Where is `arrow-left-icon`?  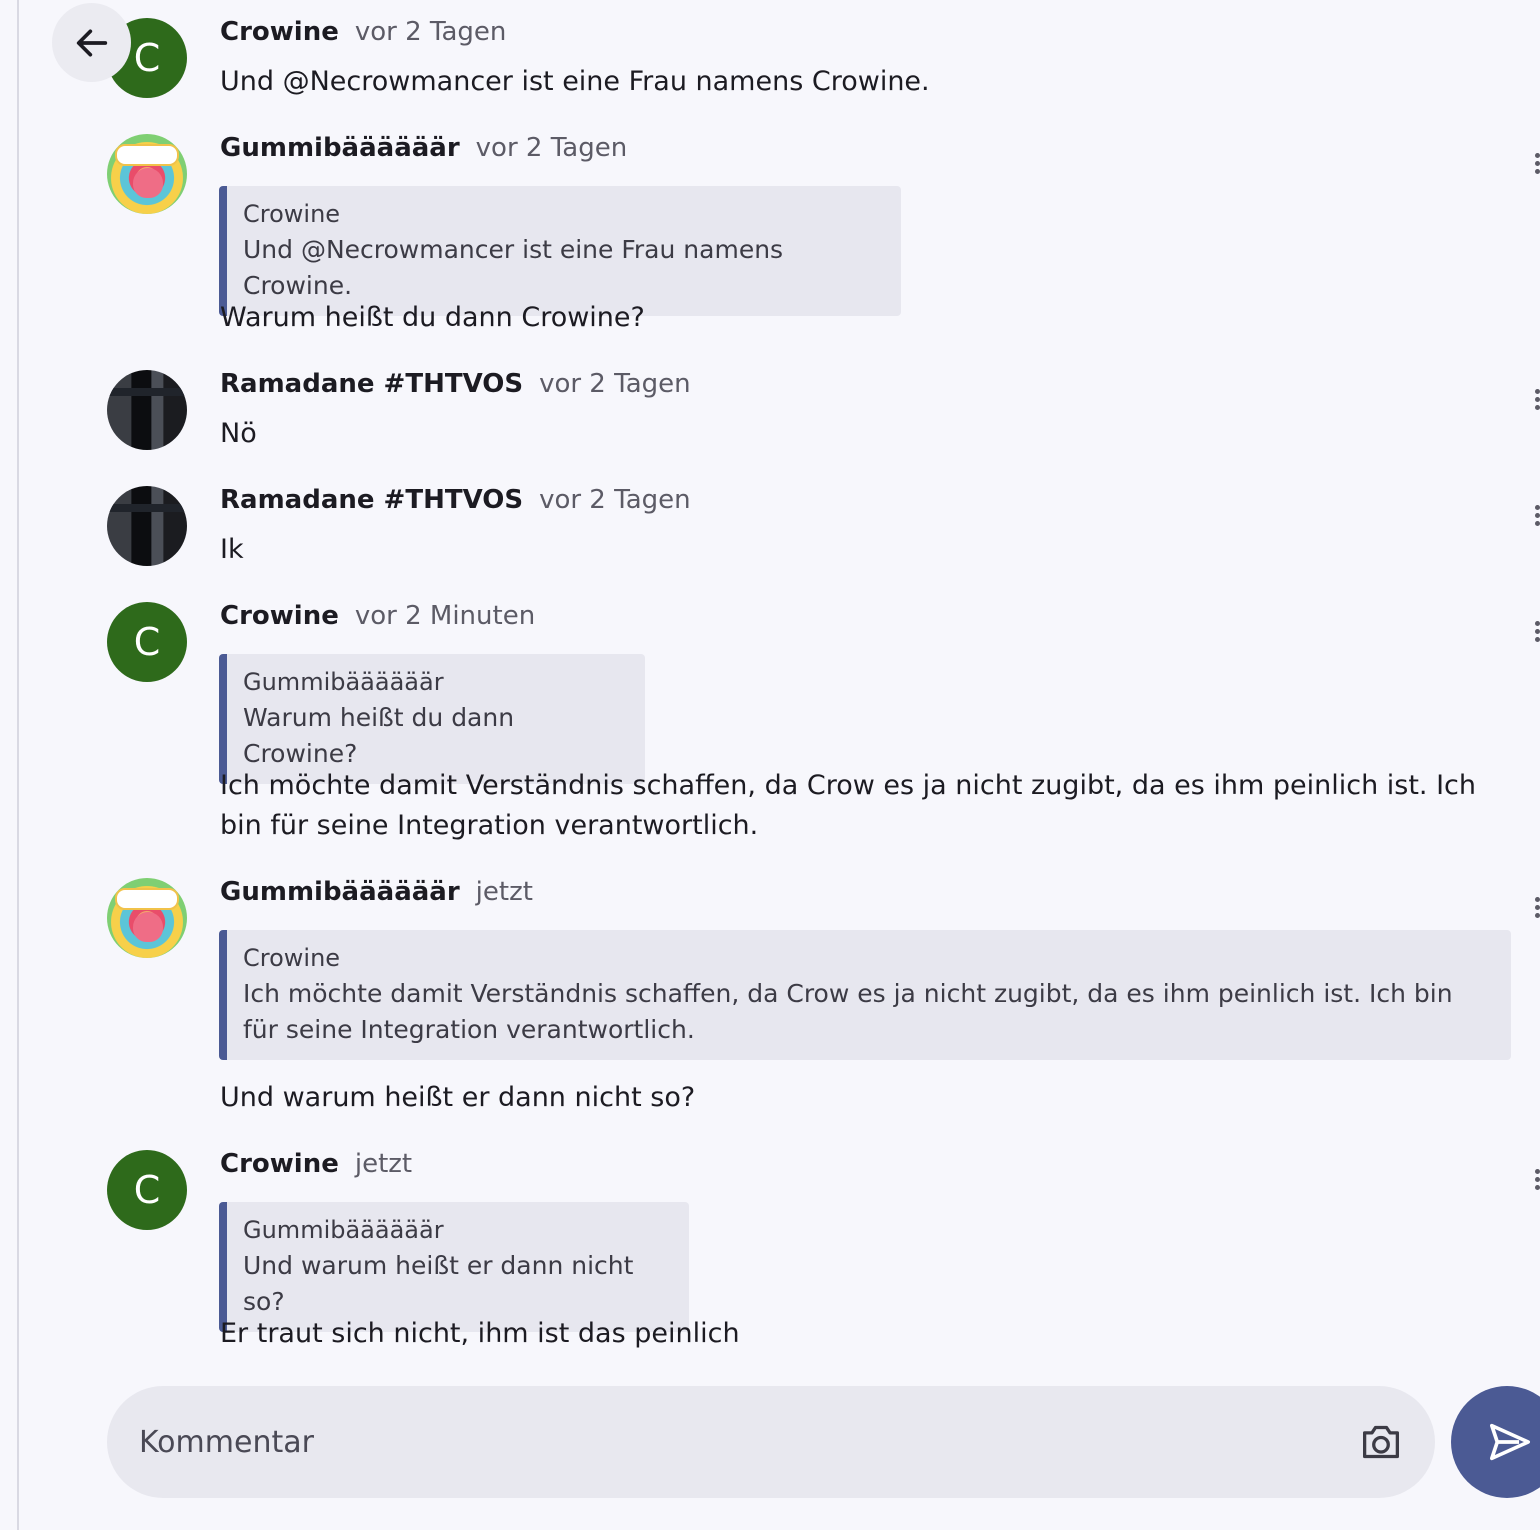
arrow-left-icon is located at coordinates (91, 43).